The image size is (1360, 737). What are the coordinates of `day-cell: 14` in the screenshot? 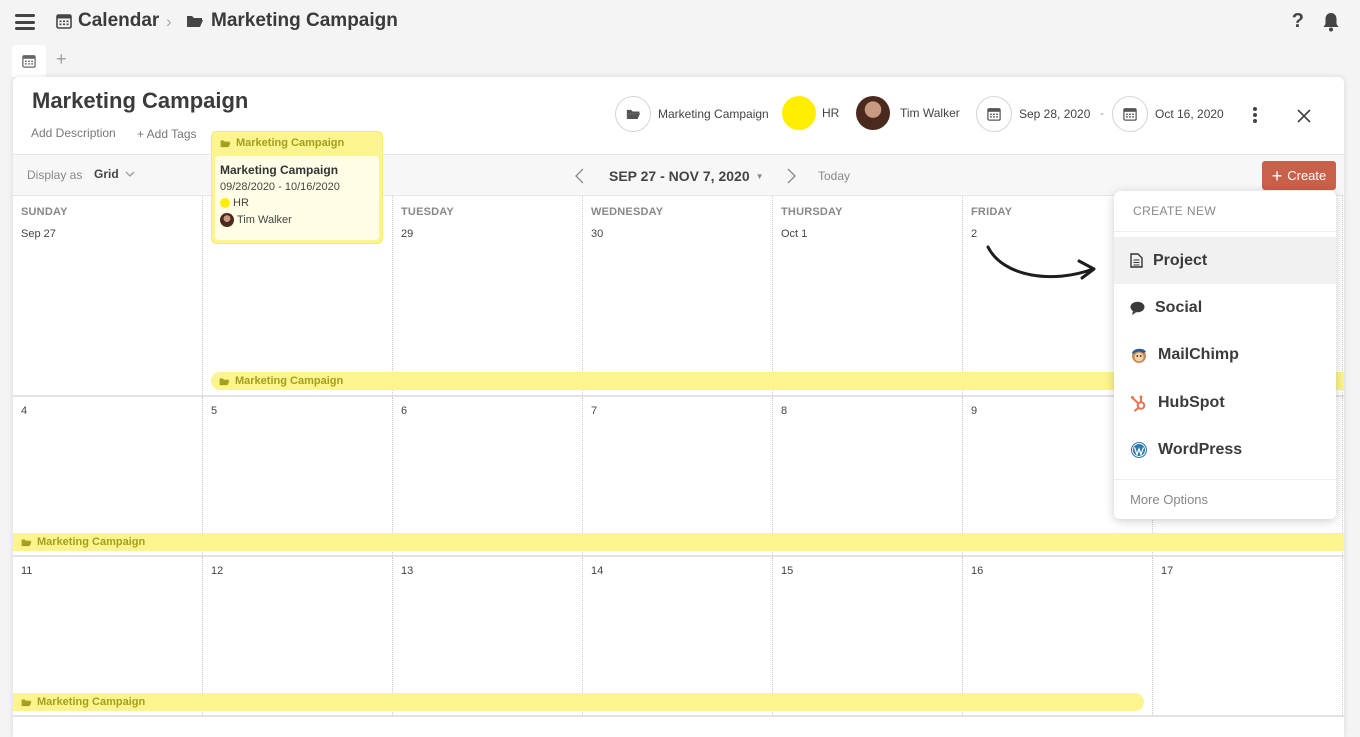 It's located at (678, 636).